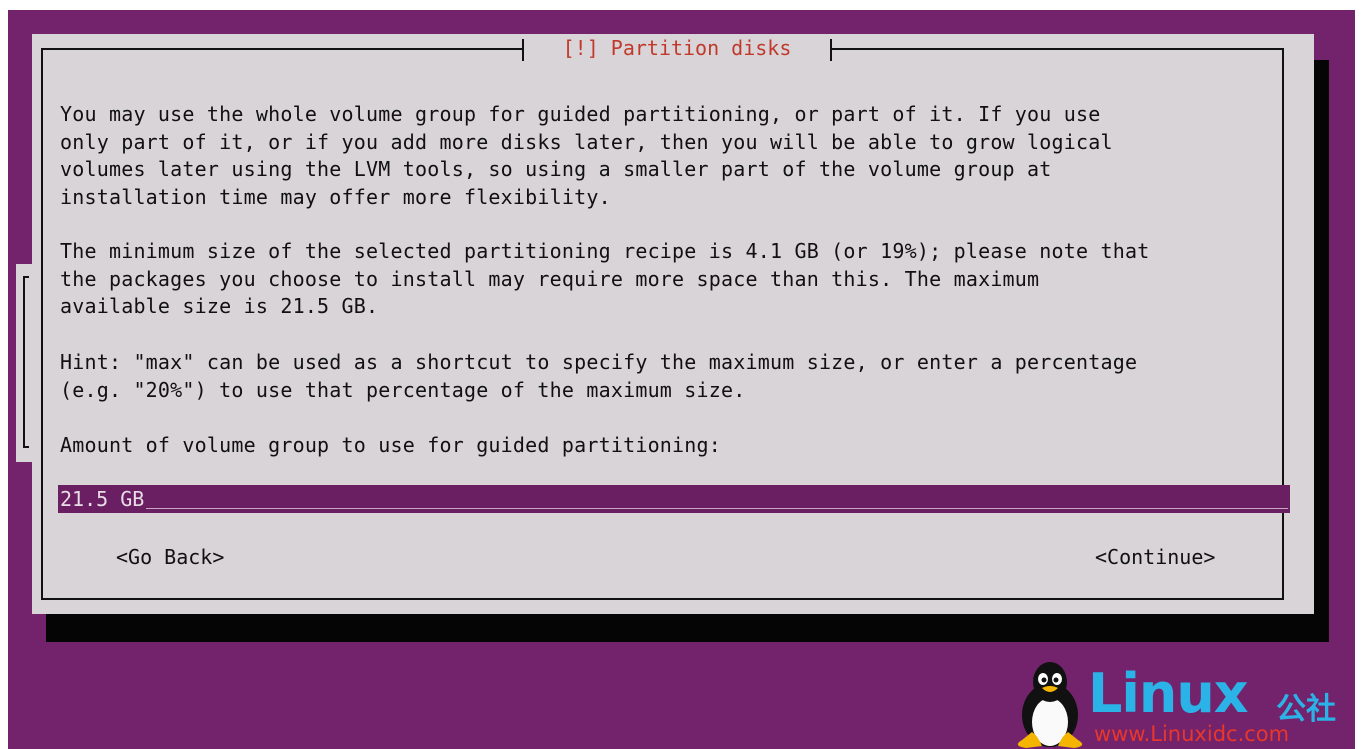 The height and width of the screenshot is (749, 1361). What do you see at coordinates (674, 499) in the screenshot?
I see `amount-input-field: 21.5 GB` at bounding box center [674, 499].